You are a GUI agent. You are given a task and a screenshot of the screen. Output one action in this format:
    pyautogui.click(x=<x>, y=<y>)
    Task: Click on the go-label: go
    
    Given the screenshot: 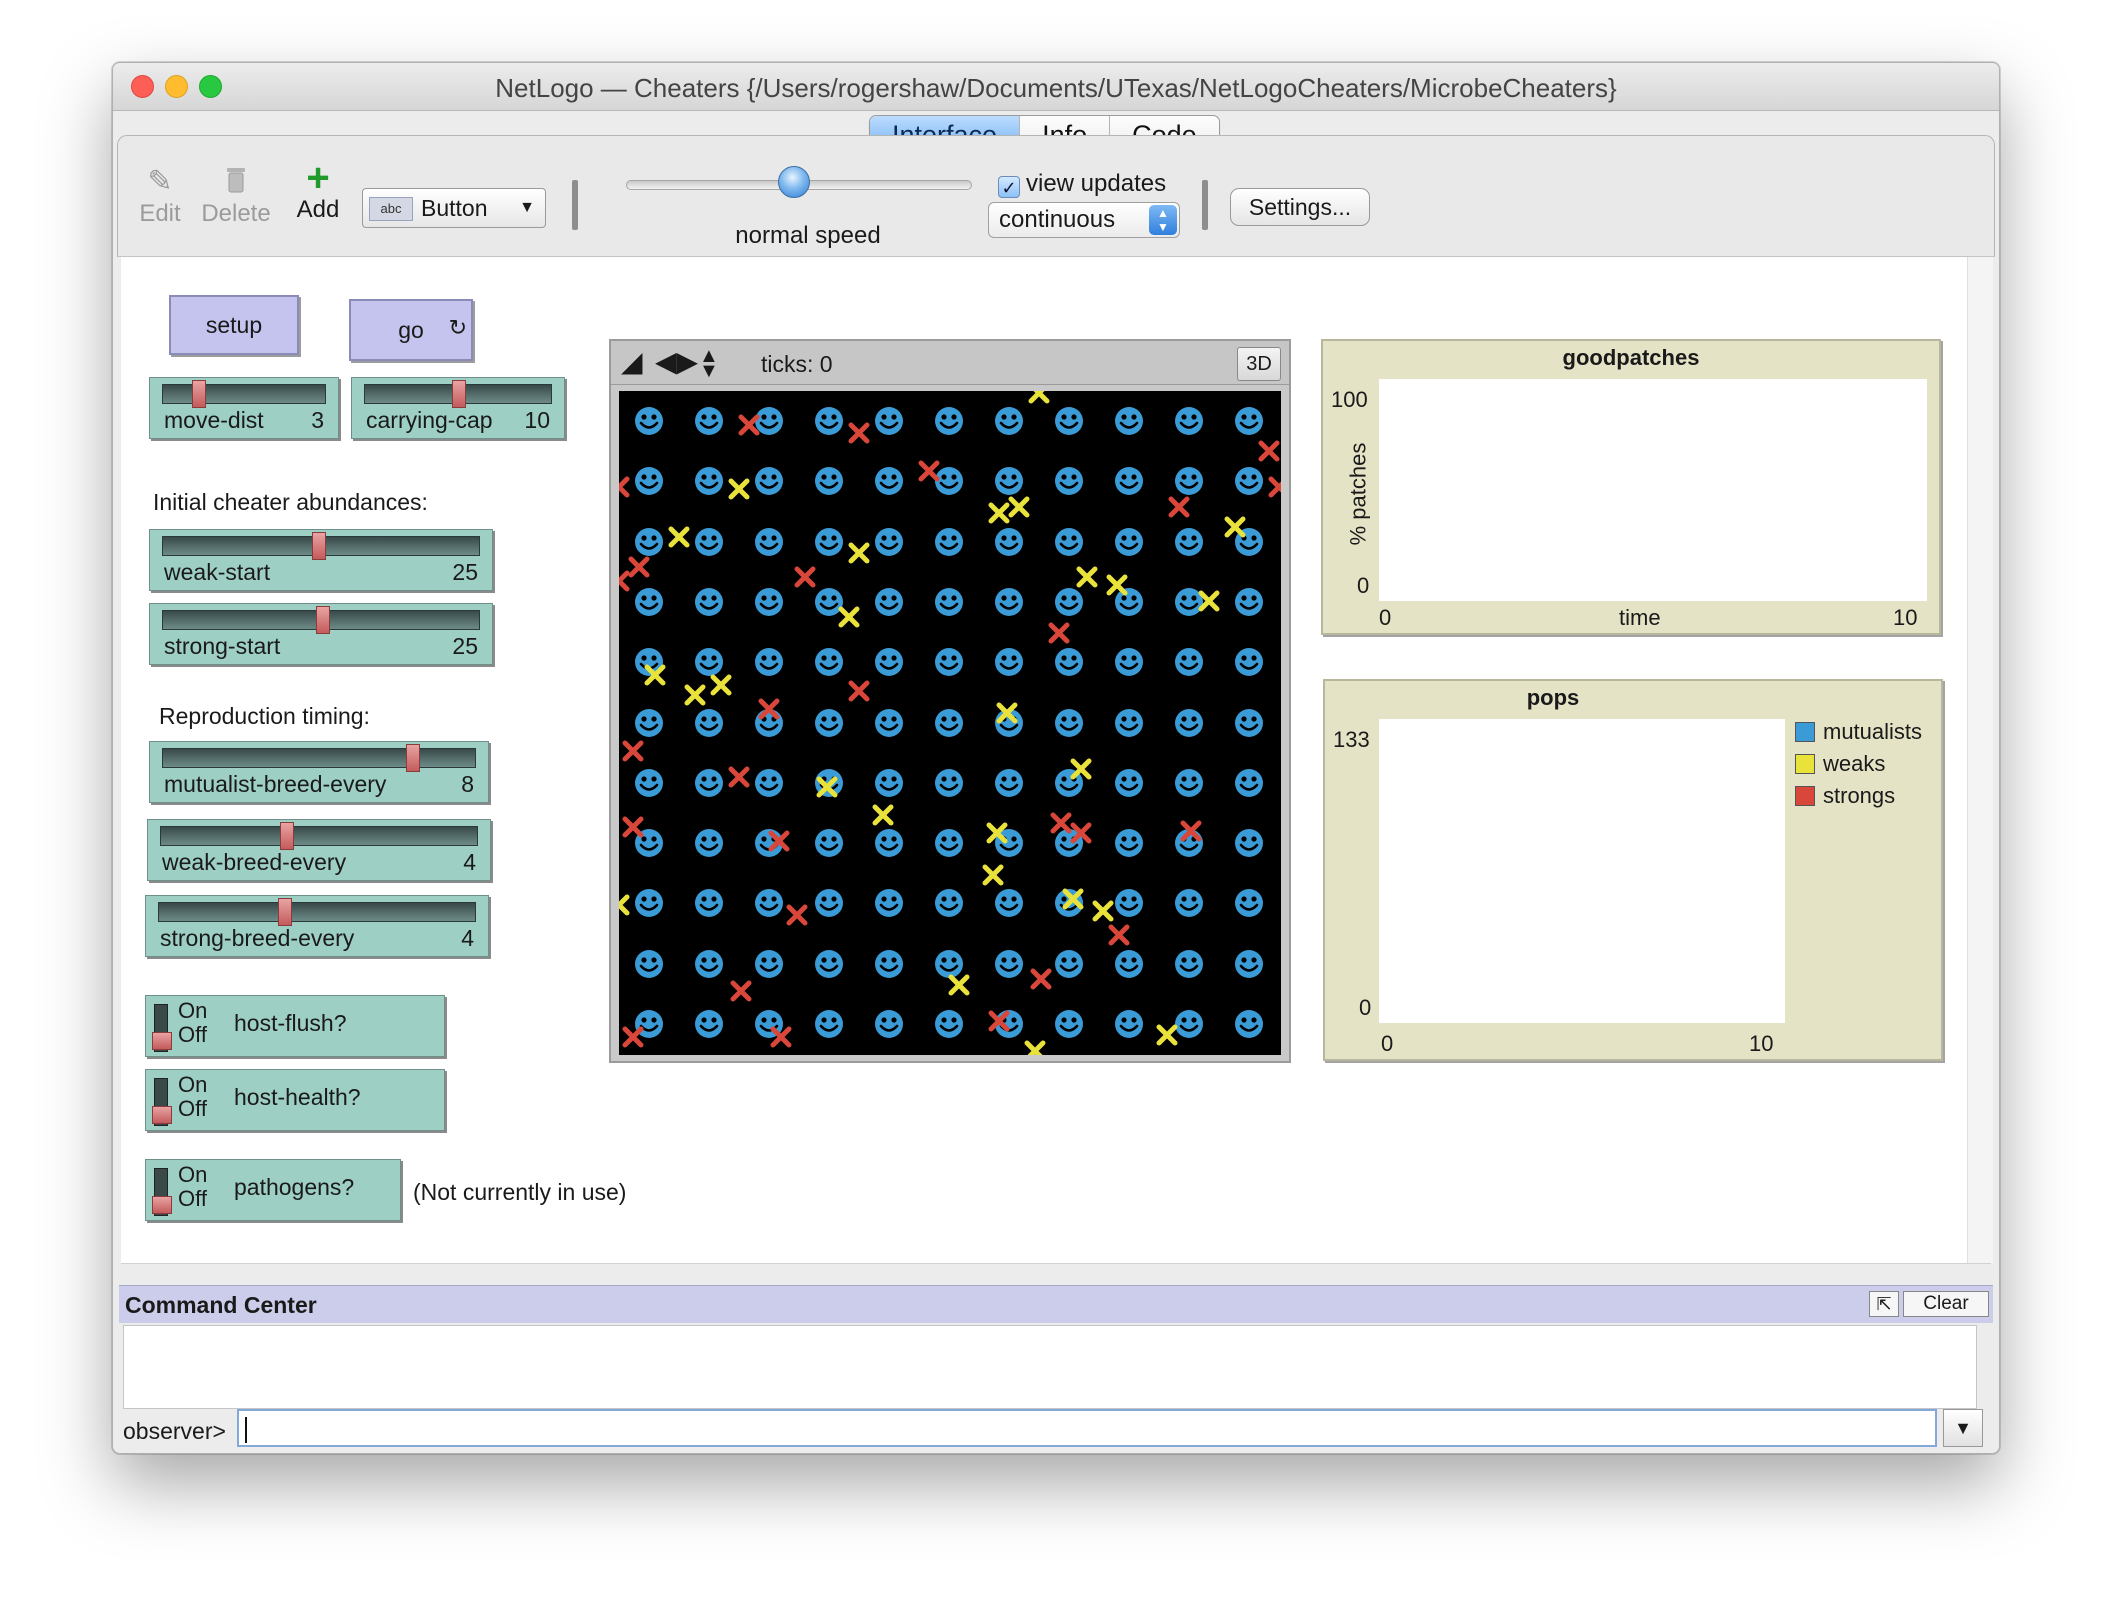 What is the action you would take?
    pyautogui.click(x=411, y=330)
    